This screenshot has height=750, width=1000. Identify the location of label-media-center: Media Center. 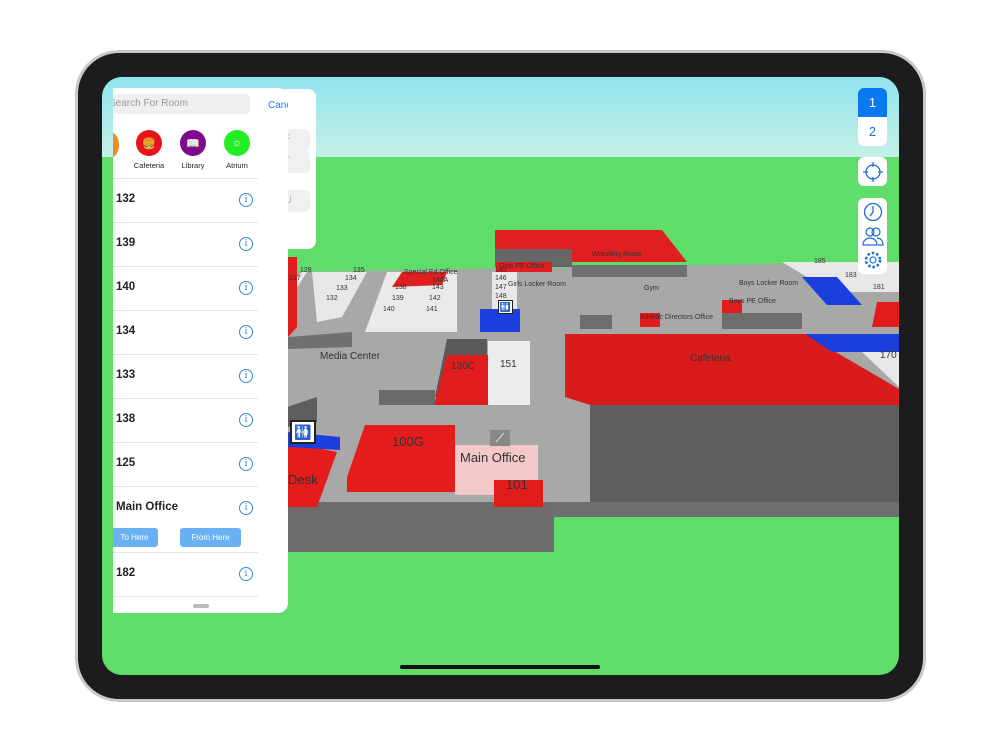
(350, 356).